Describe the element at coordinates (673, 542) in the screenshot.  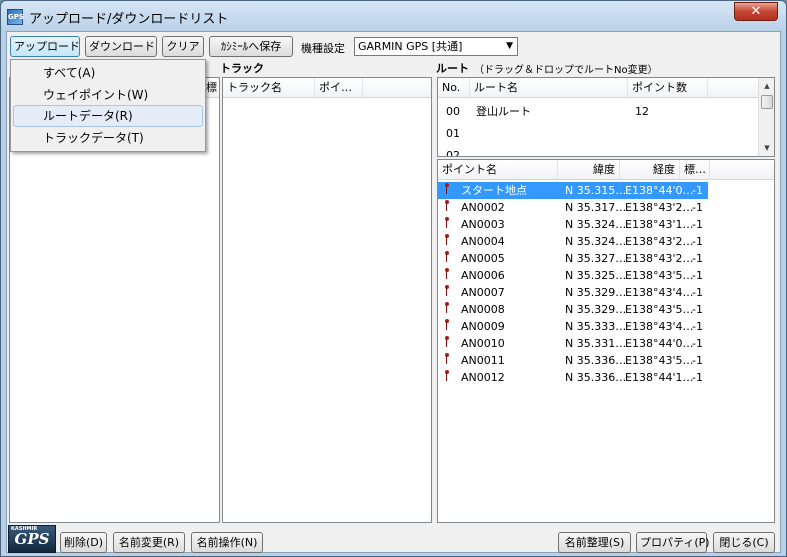
I see `properties-button: プロパティ(P)` at that location.